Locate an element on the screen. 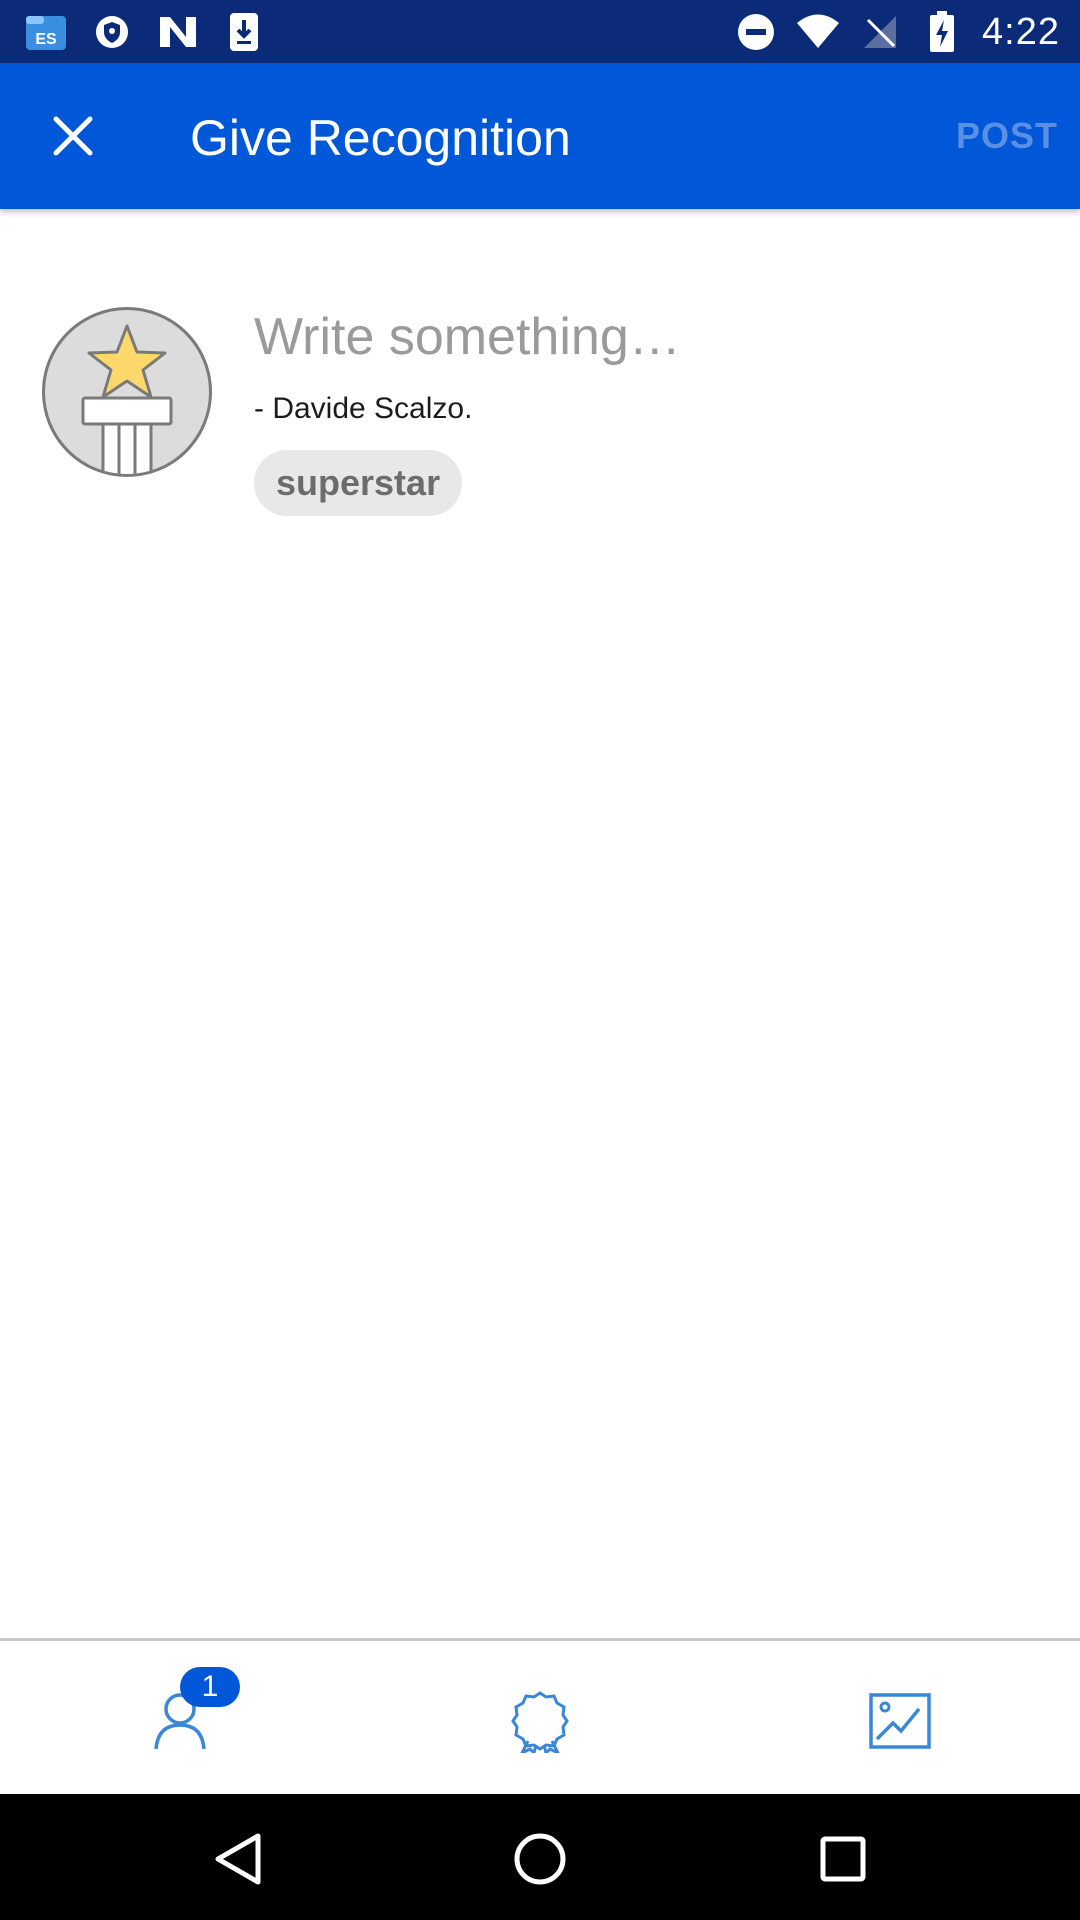 The height and width of the screenshot is (1920, 1080). back-button is located at coordinates (237, 1859).